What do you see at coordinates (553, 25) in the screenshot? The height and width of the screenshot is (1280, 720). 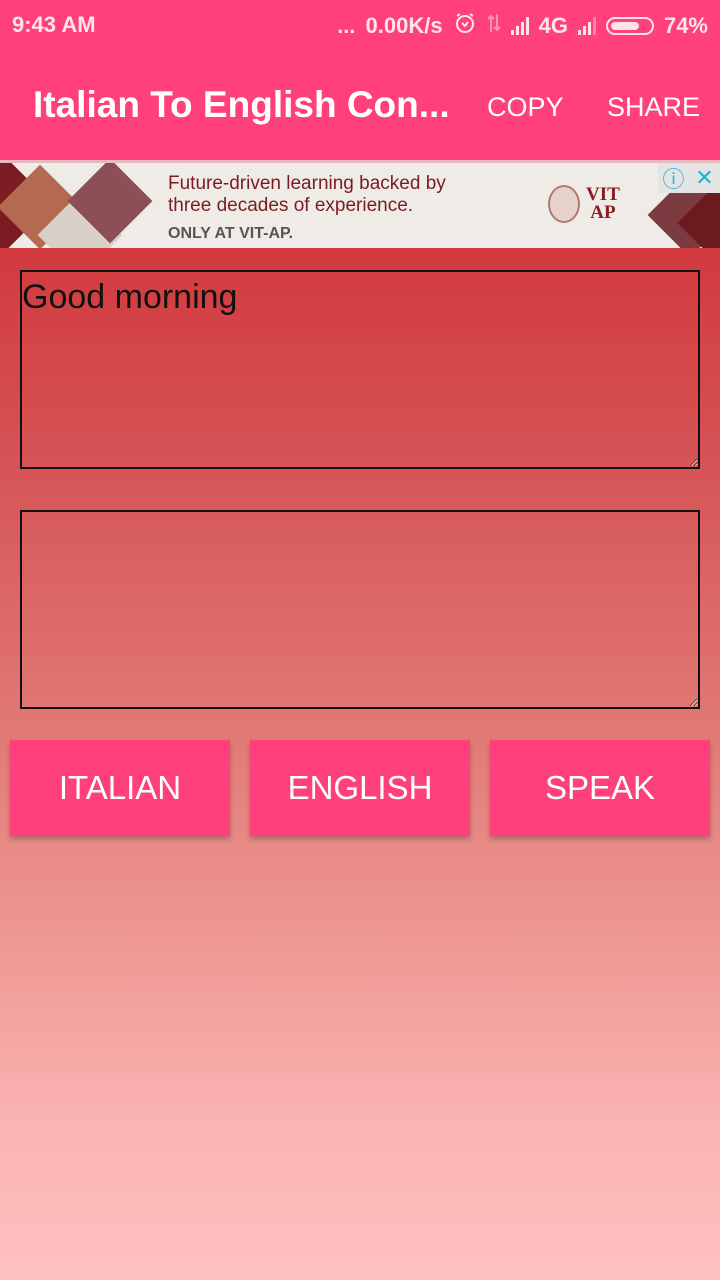 I see `network-type: 4G` at bounding box center [553, 25].